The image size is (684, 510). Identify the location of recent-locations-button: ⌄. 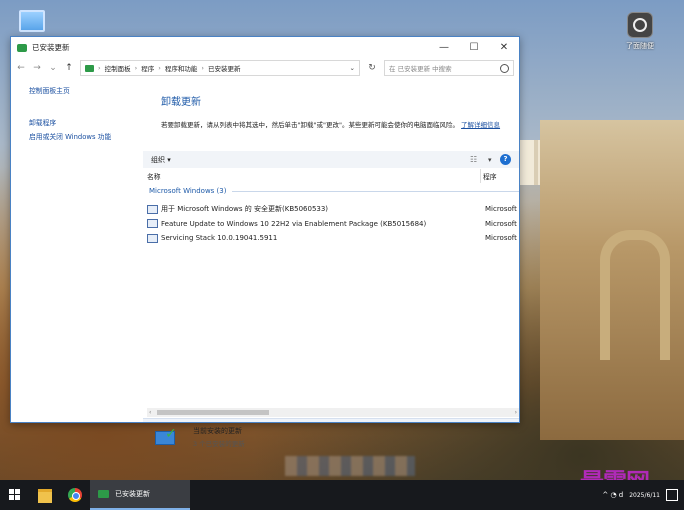
(53, 68).